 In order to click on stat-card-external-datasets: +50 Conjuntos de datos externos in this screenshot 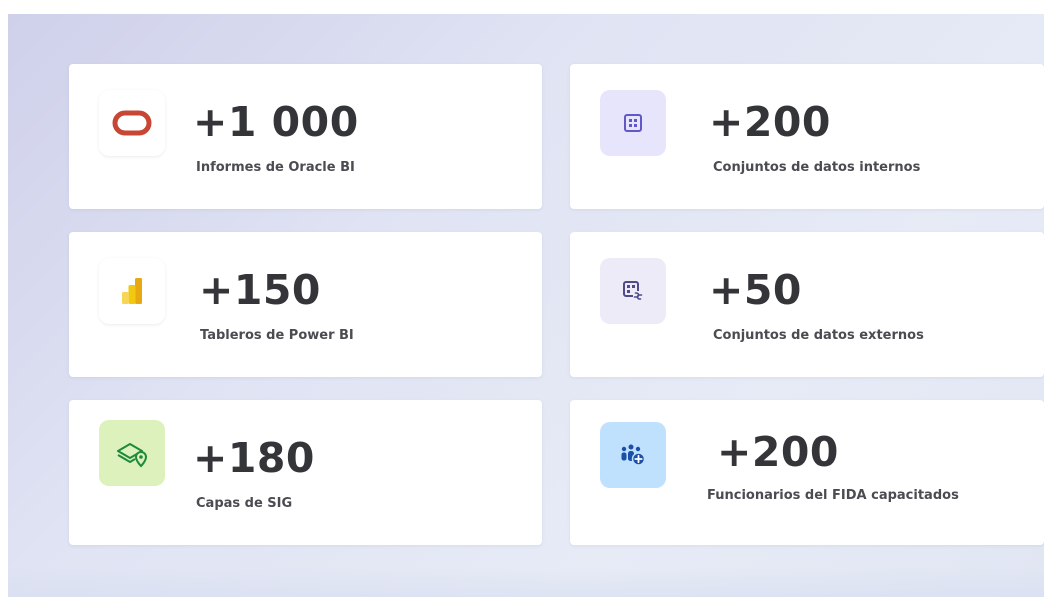, I will do `click(807, 304)`.